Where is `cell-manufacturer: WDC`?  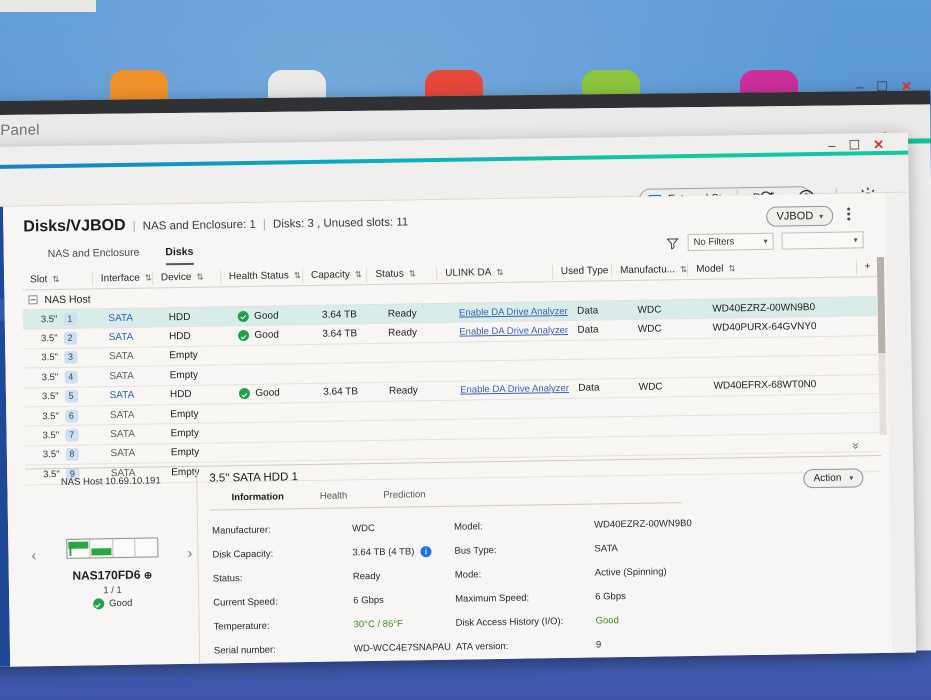 cell-manufacturer: WDC is located at coordinates (650, 387).